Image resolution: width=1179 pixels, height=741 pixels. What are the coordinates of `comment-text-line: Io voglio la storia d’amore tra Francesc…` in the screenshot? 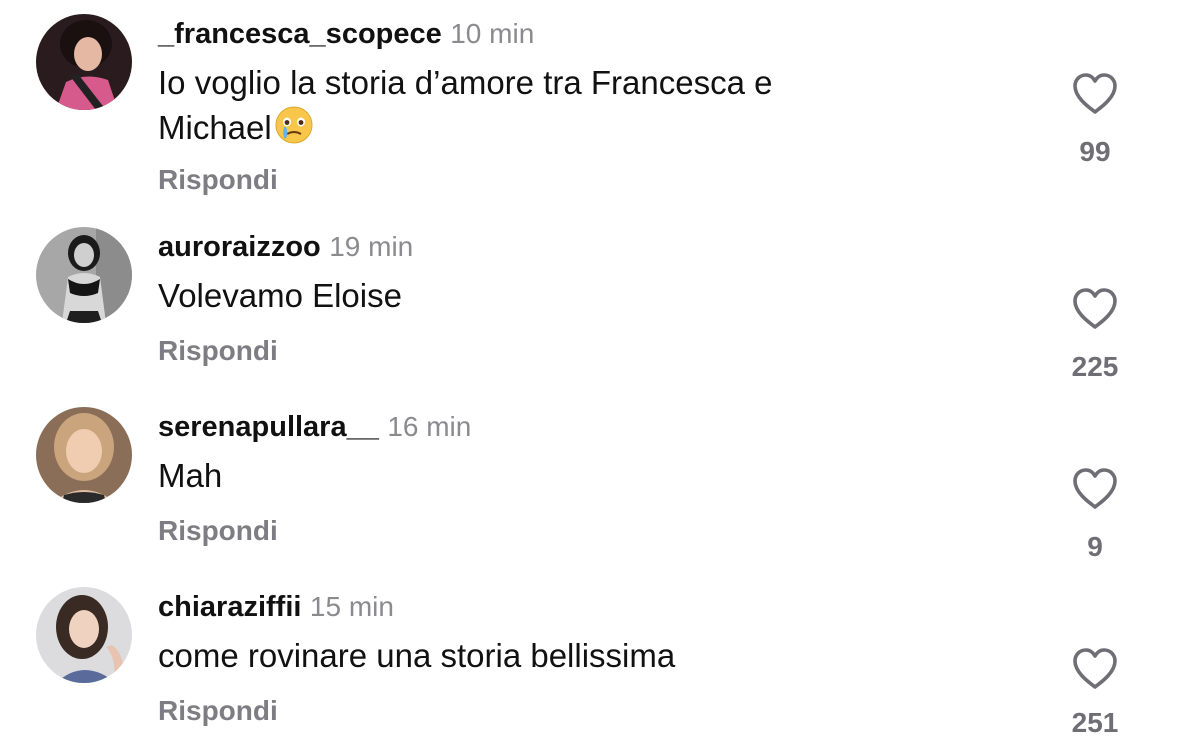 It's located at (465, 82).